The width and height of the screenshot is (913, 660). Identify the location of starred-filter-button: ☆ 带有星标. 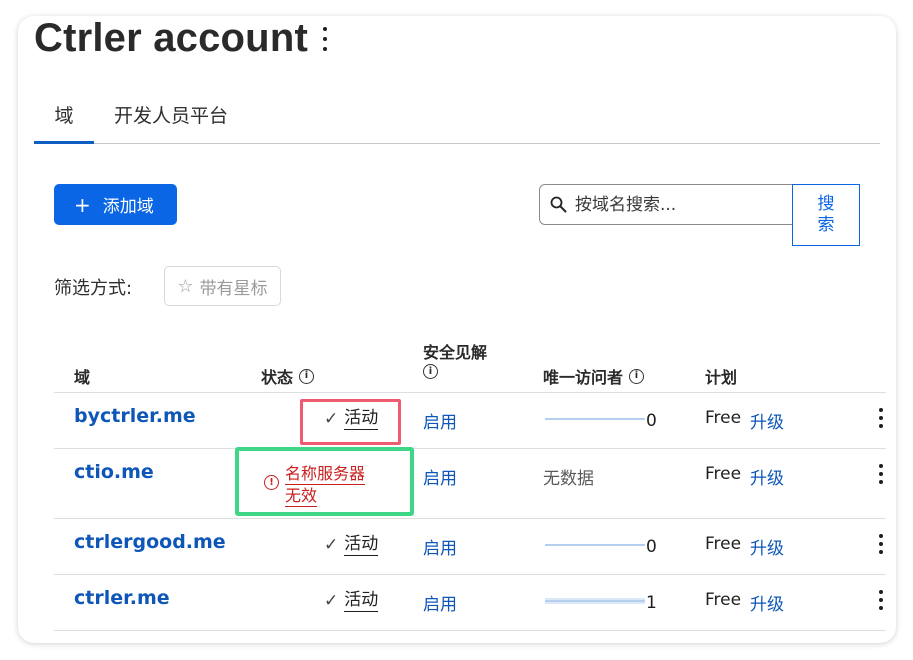
(222, 286).